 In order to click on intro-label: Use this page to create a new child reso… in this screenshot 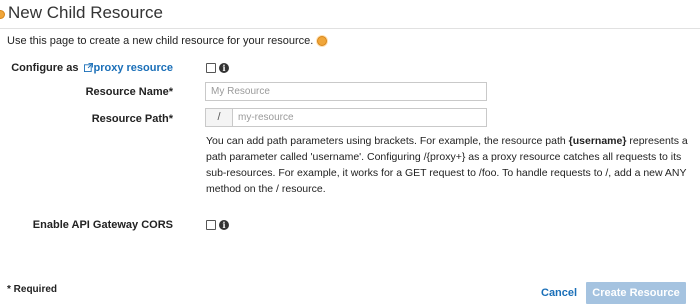, I will do `click(160, 41)`.